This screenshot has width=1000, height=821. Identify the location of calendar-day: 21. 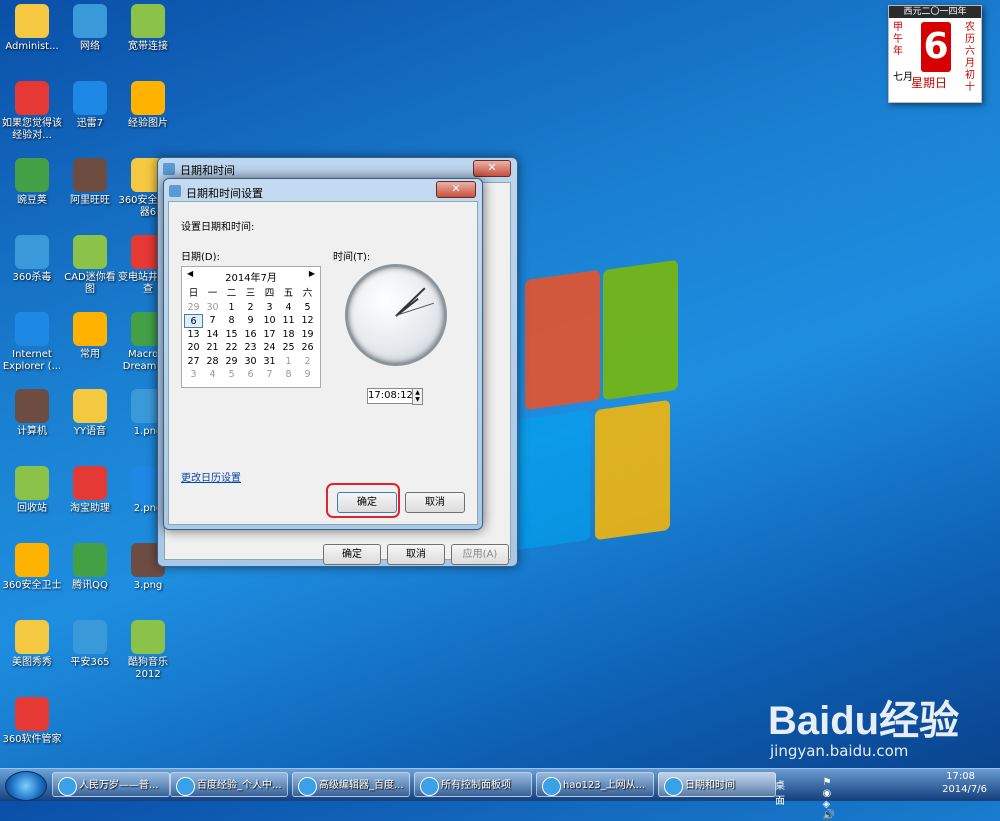
(212, 348).